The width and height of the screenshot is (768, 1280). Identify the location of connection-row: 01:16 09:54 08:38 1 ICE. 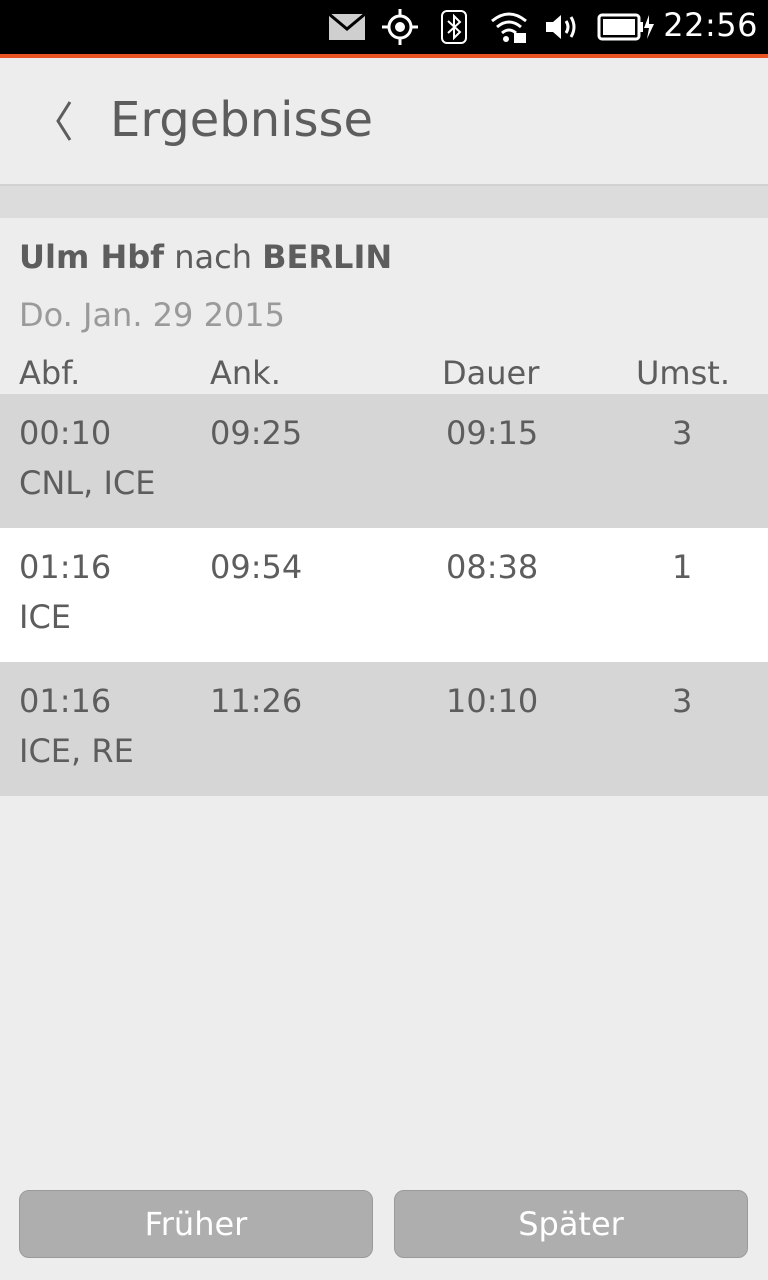
(384, 595).